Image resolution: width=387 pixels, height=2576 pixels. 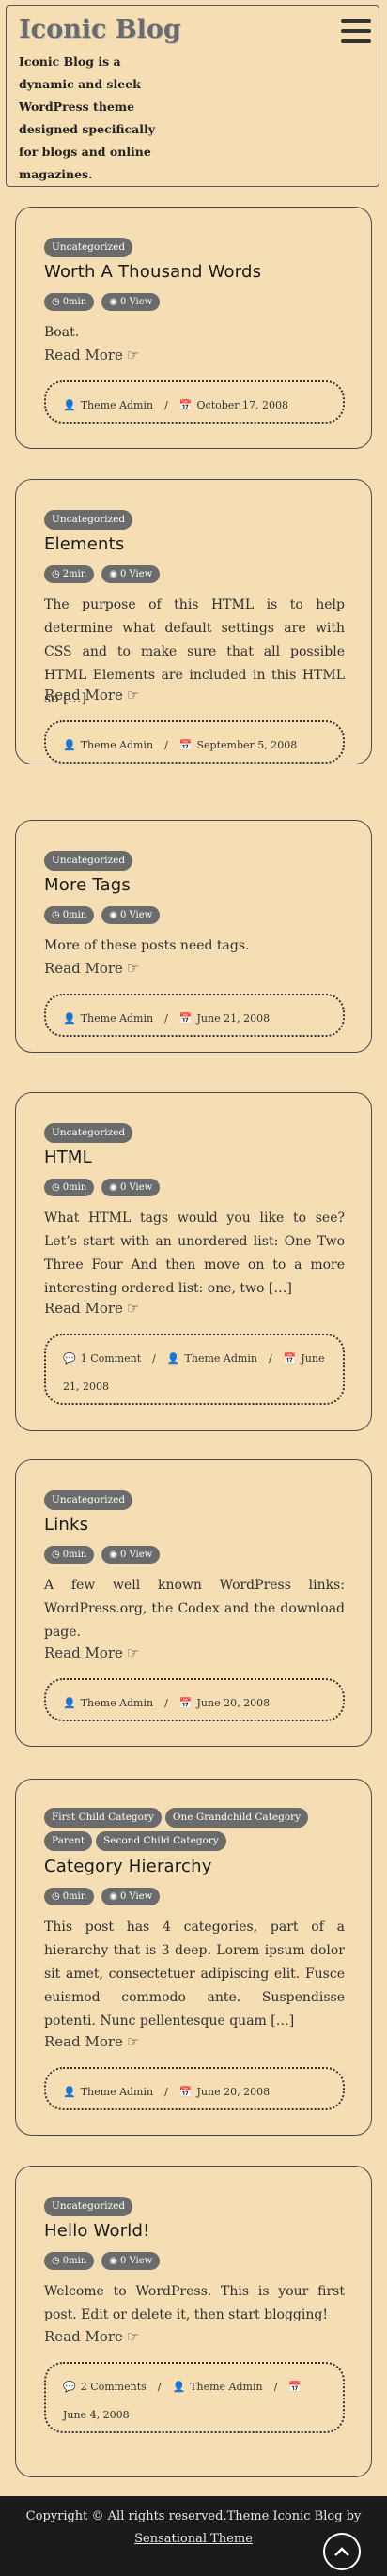 What do you see at coordinates (194, 1699) in the screenshot?
I see `post-footer: 👤 Theme Admin / 📅 June 20, 2008` at bounding box center [194, 1699].